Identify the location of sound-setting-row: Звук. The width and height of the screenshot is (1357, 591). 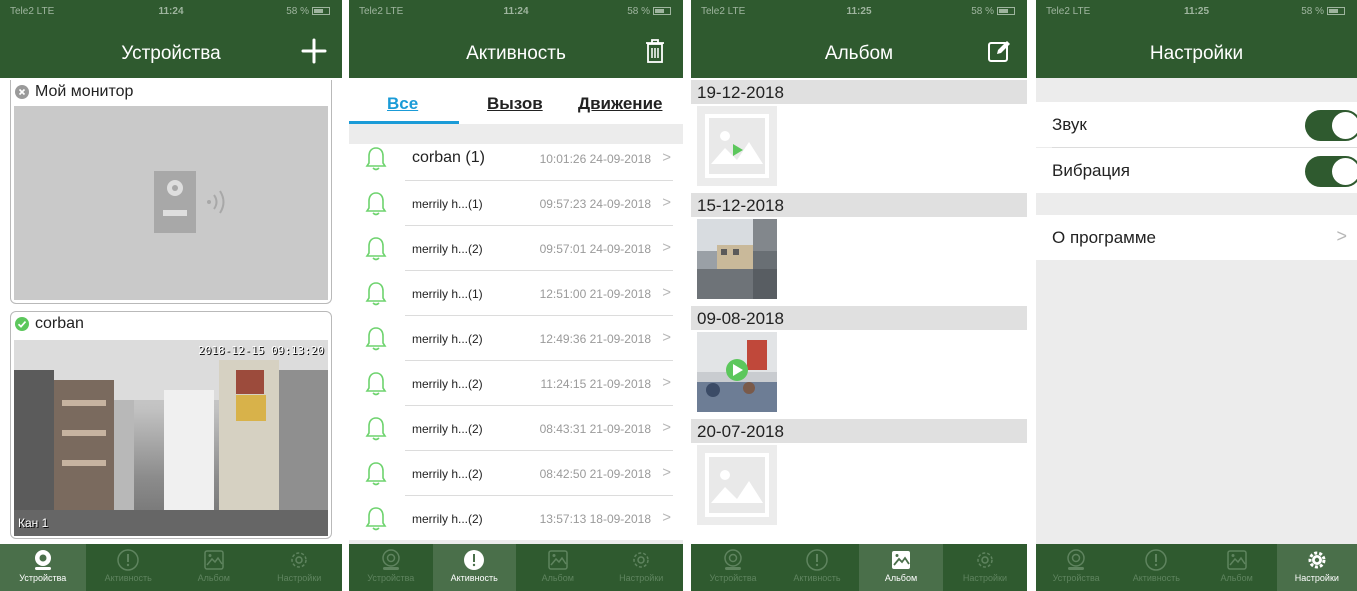
(1196, 124).